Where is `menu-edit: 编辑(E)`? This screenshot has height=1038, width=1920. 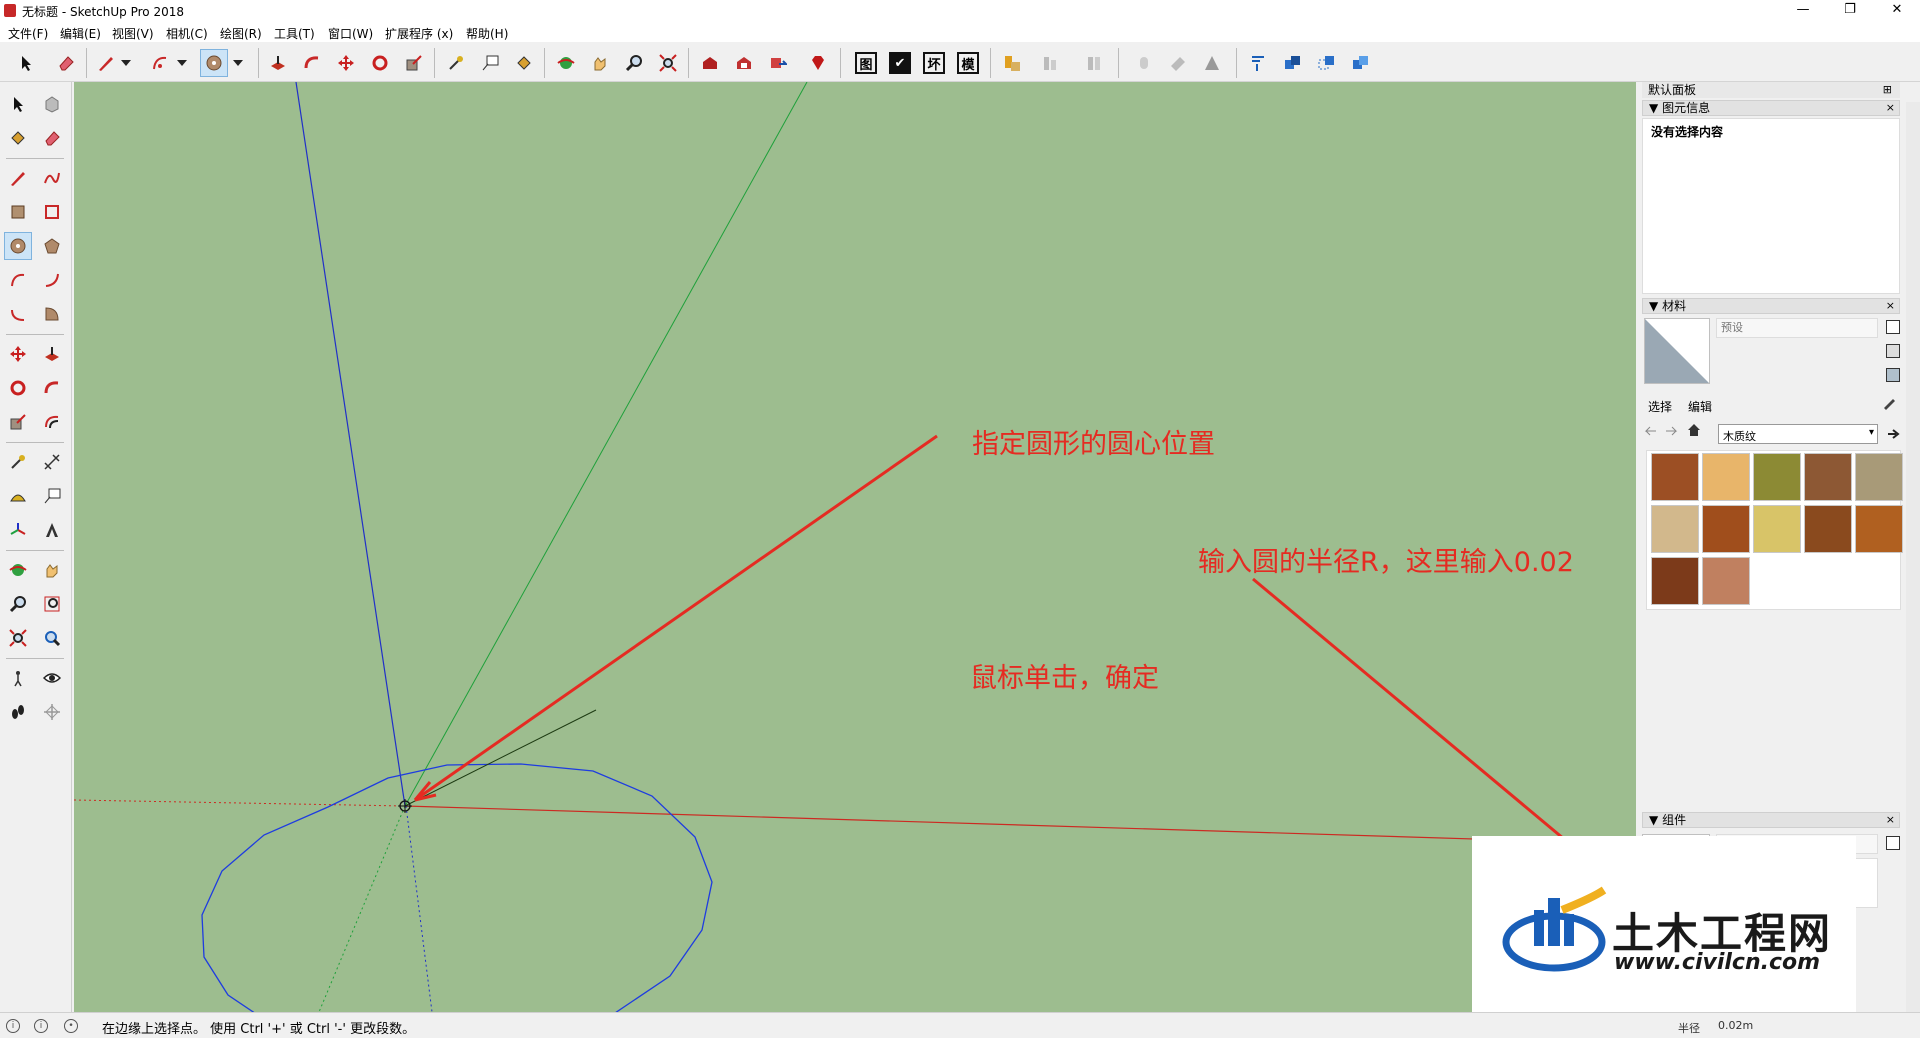
menu-edit: 编辑(E) is located at coordinates (80, 33).